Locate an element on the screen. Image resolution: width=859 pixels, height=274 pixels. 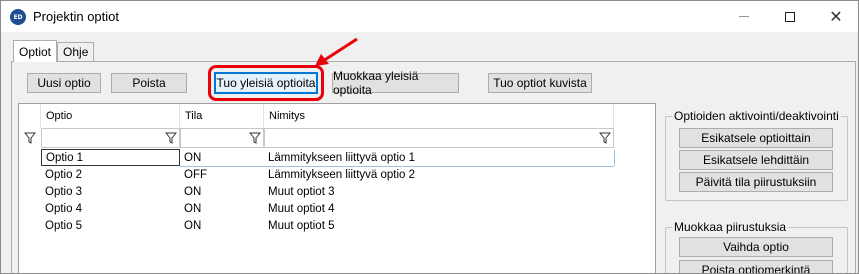
filter-input-nimitys is located at coordinates (439, 138).